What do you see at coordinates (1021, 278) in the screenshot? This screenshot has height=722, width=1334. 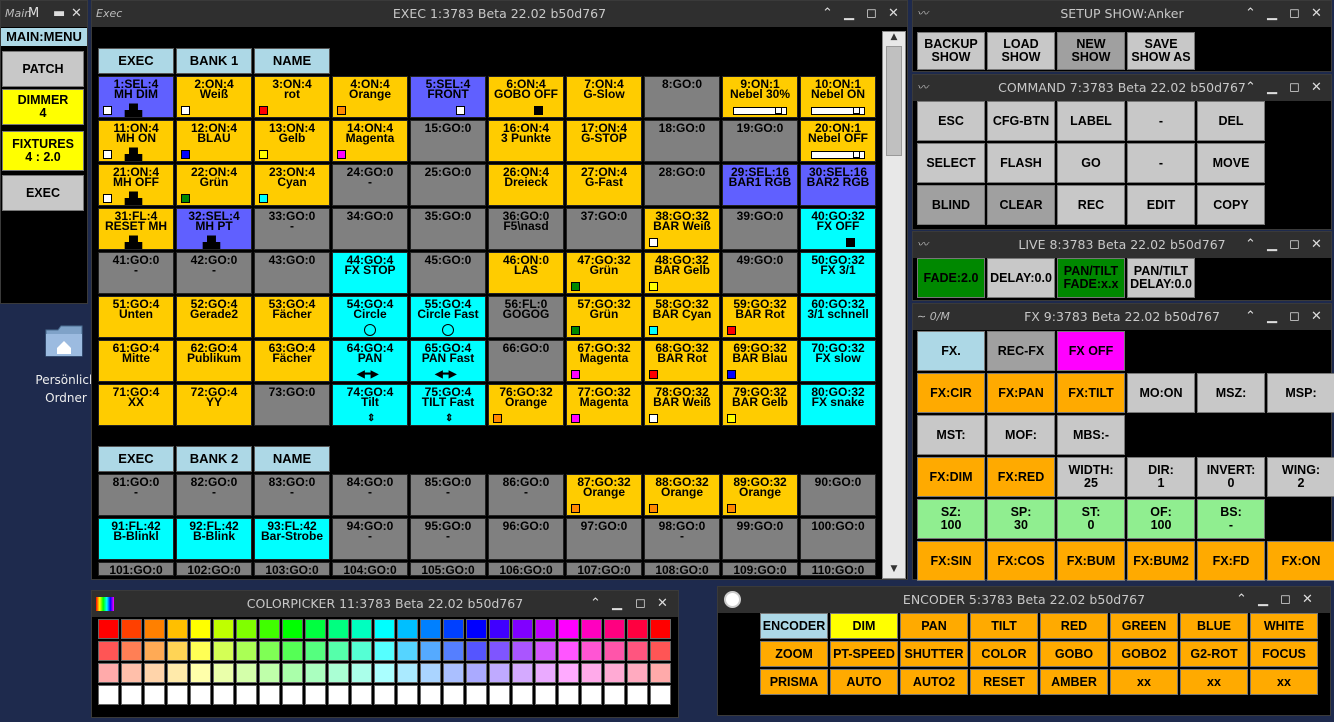 I see `live-button-2: DELAY:0.0` at bounding box center [1021, 278].